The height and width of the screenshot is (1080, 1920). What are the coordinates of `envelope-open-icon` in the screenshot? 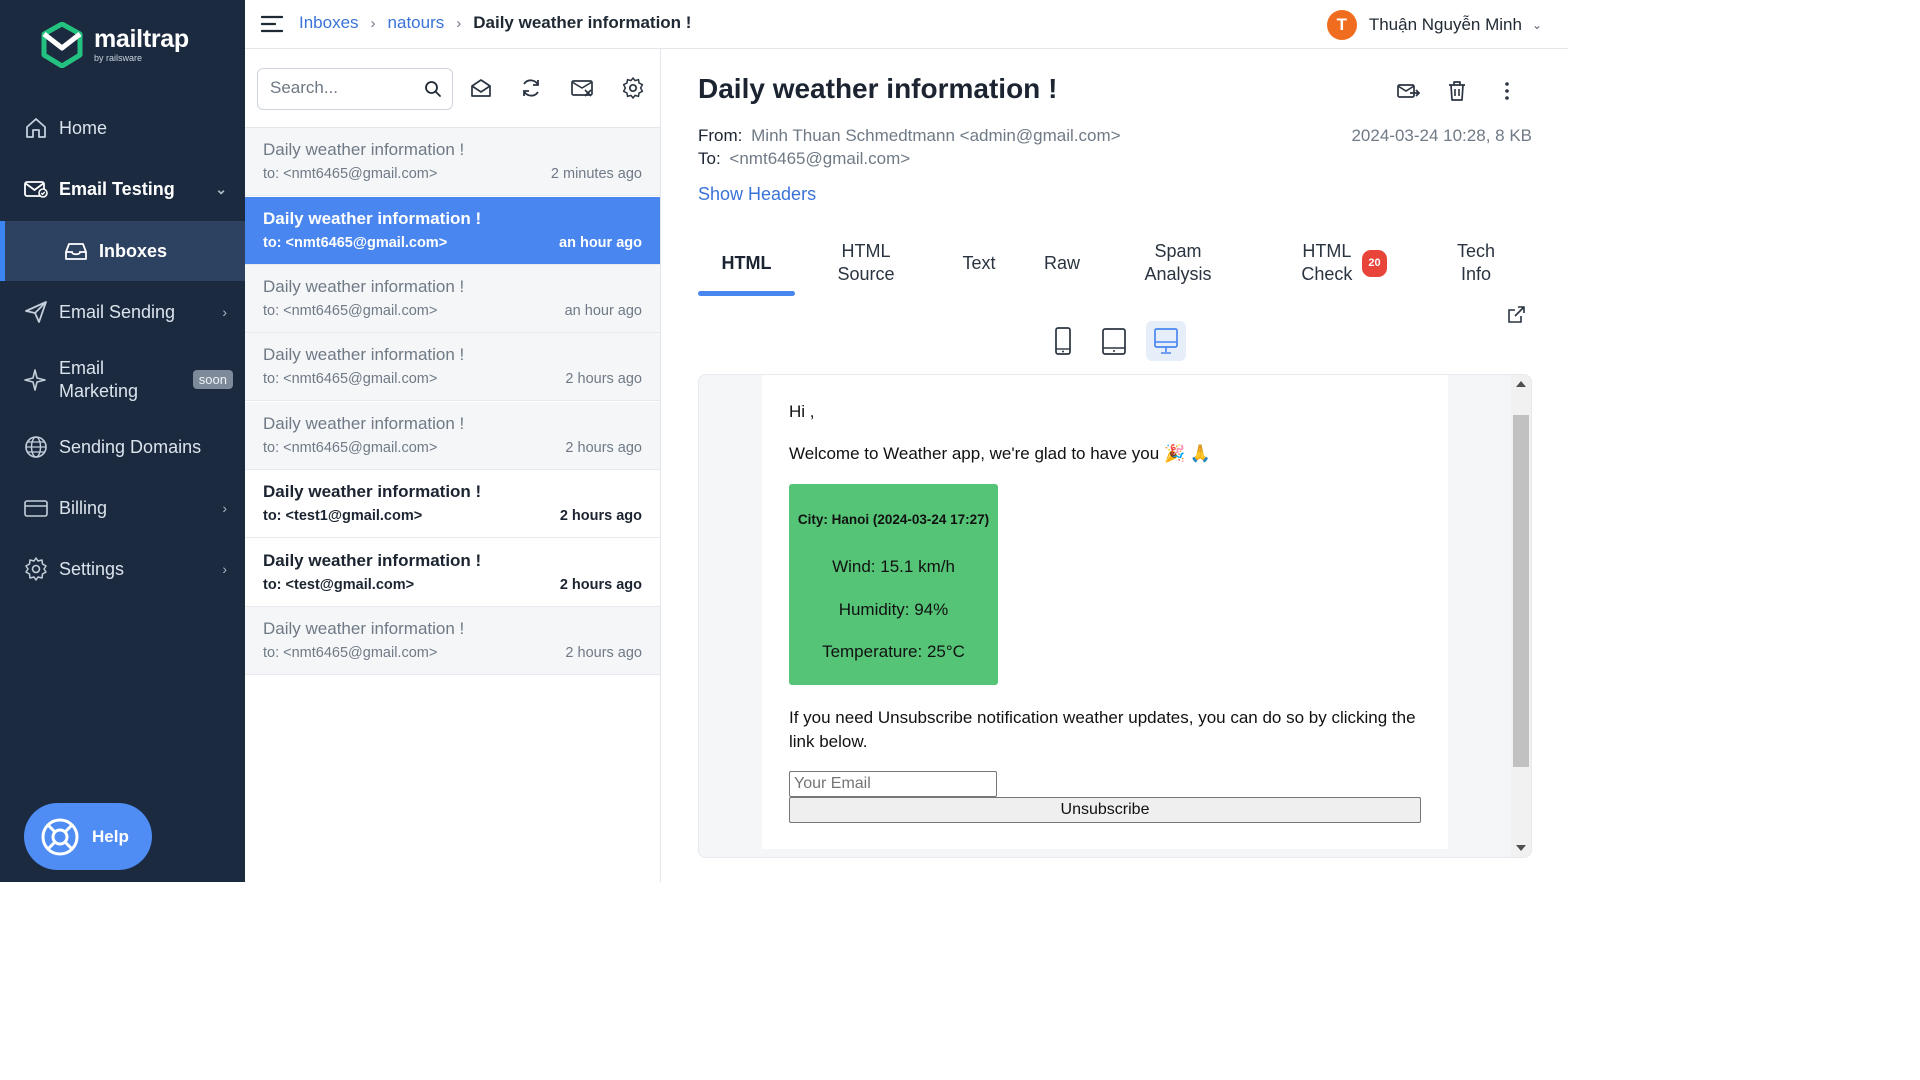 It's located at (481, 88).